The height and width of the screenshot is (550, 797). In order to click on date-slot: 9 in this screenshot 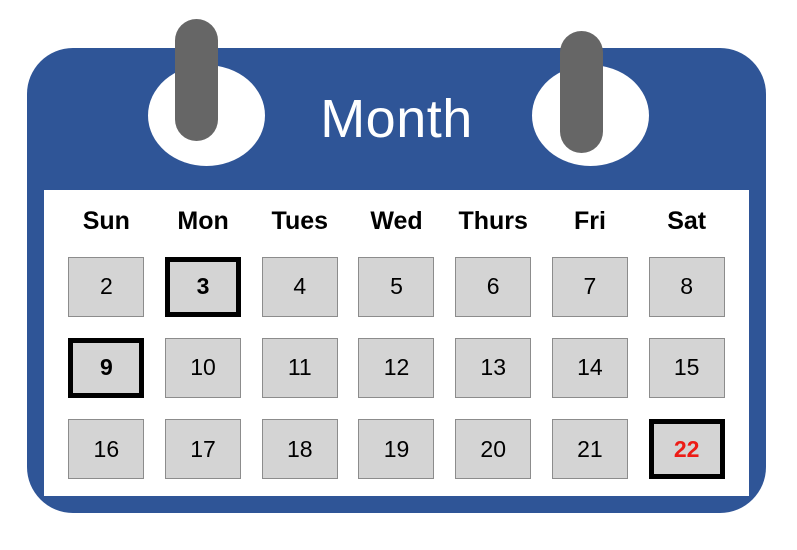, I will do `click(106, 367)`.